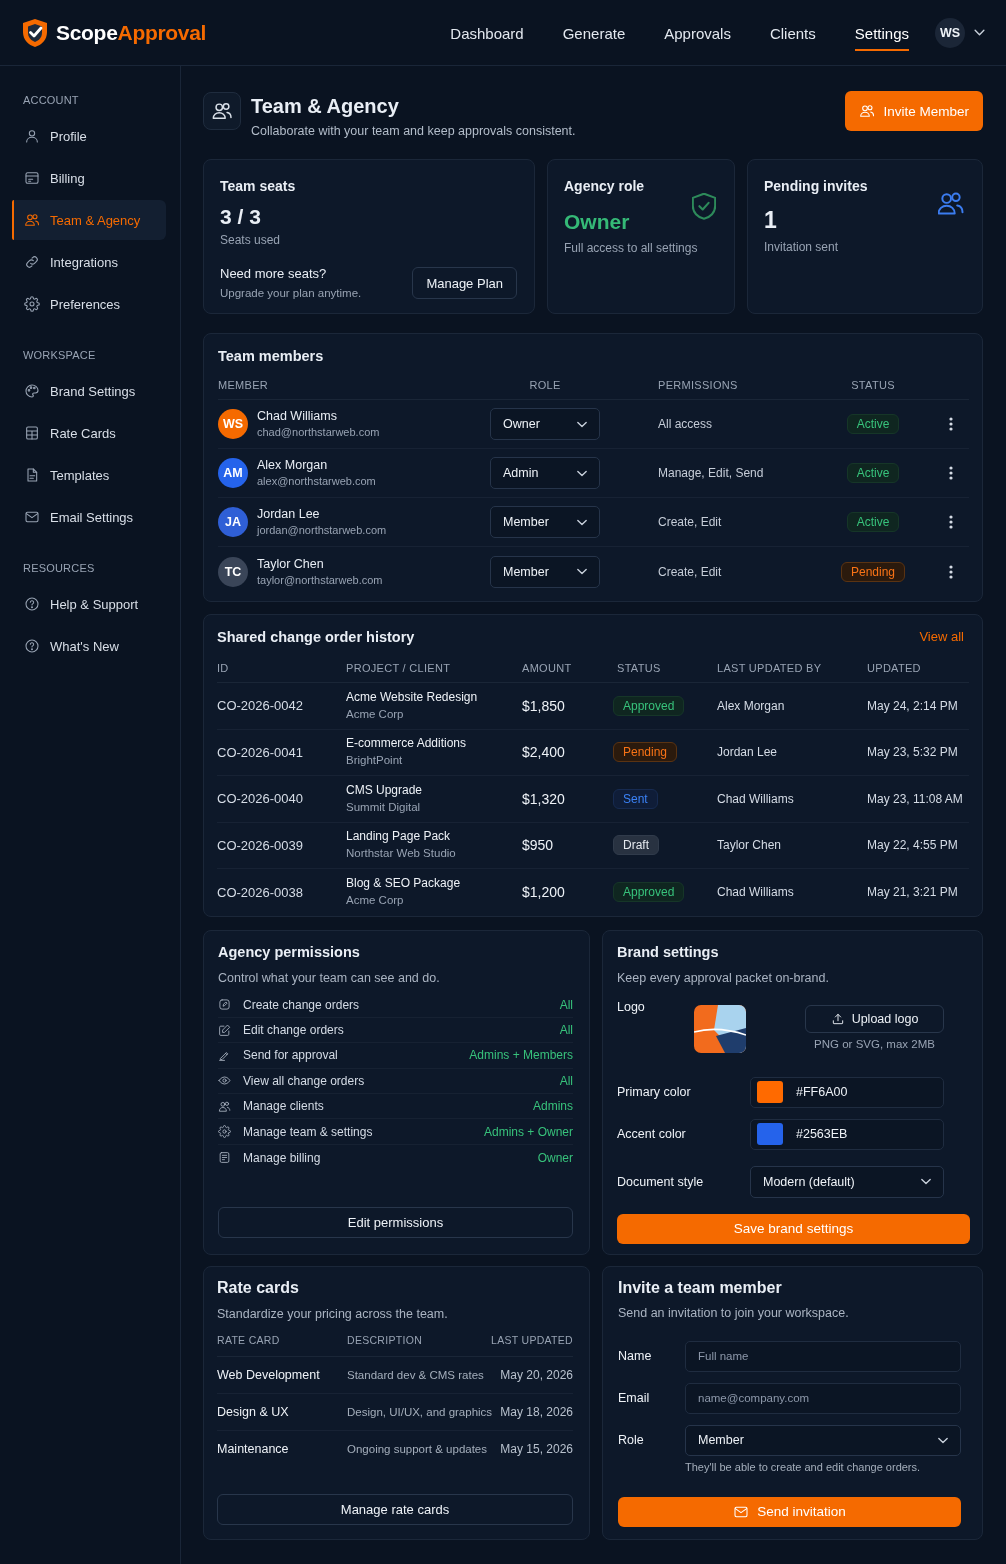 Image resolution: width=1006 pixels, height=1564 pixels. What do you see at coordinates (545, 473) in the screenshot?
I see `role-select: Admin` at bounding box center [545, 473].